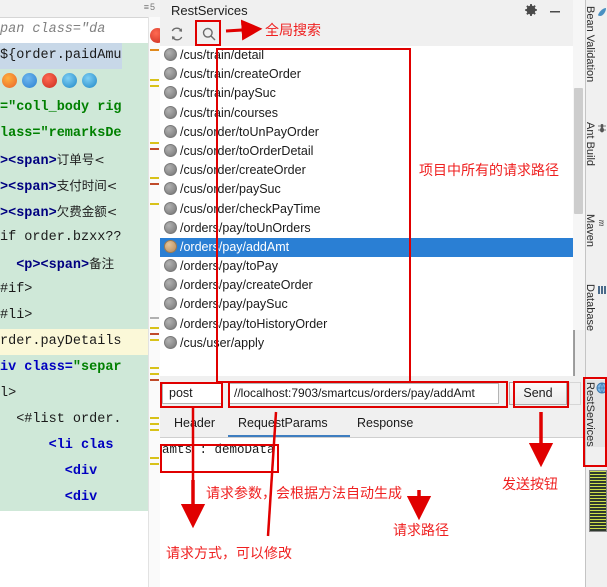 The height and width of the screenshot is (587, 607). I want to click on code-line: if order.bzxx??, so click(80, 238).